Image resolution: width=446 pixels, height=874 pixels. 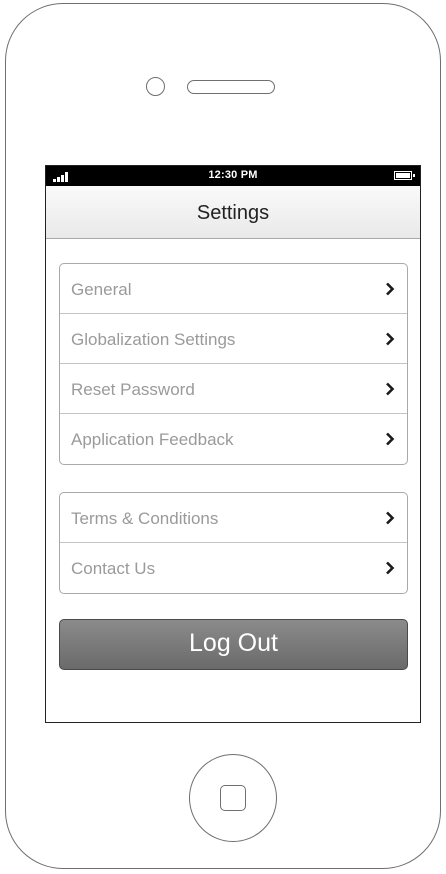 I want to click on list-item-label: Reset Password, so click(x=133, y=389).